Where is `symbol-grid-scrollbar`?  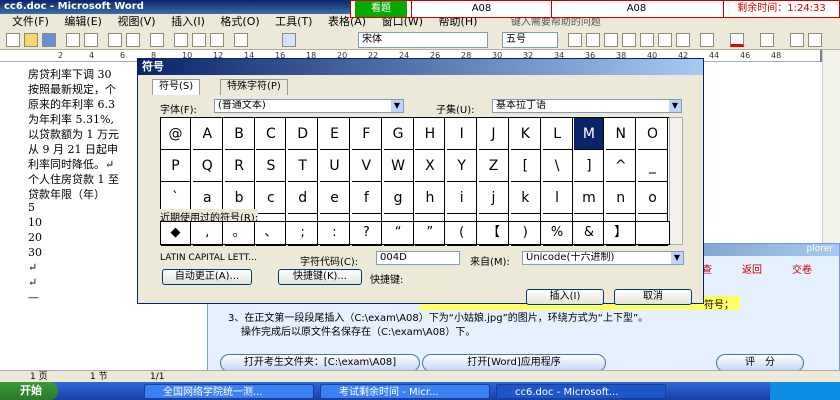
symbol-grid-scrollbar is located at coordinates (676, 181).